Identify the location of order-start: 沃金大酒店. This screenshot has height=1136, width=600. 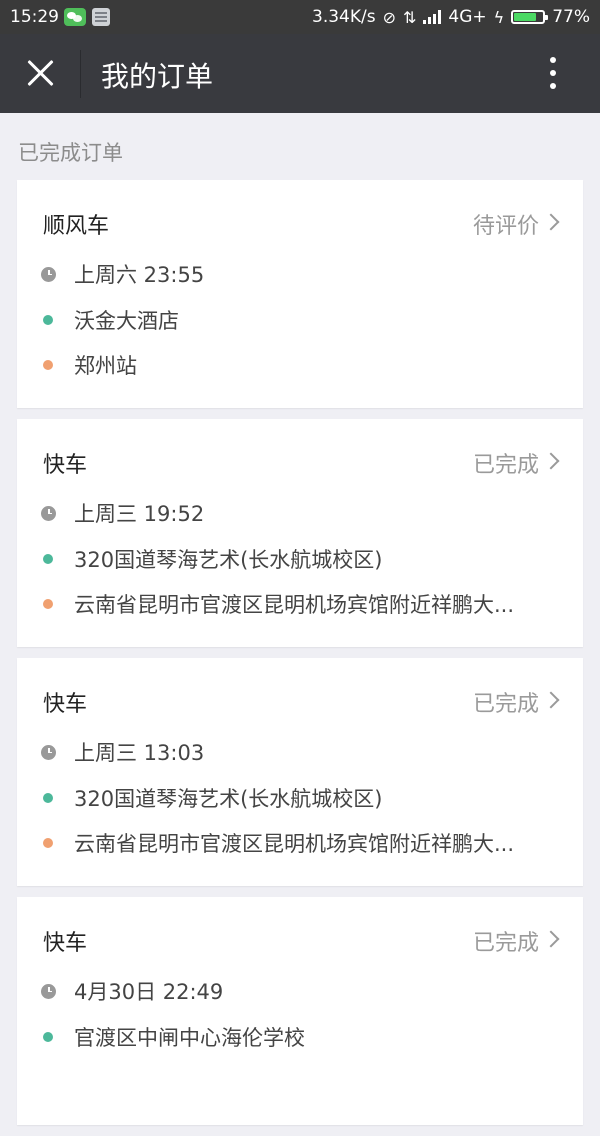
(126, 321).